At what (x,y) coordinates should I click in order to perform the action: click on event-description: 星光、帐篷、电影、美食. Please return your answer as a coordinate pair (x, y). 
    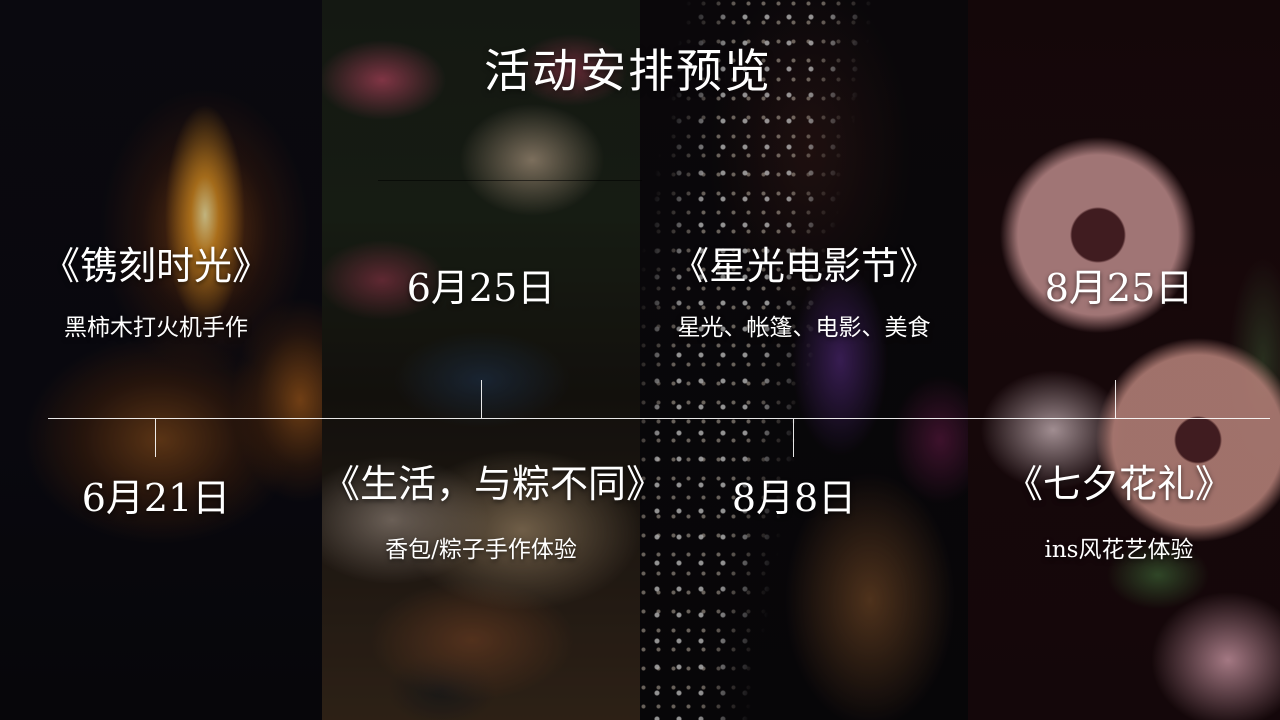
    Looking at the image, I should click on (804, 328).